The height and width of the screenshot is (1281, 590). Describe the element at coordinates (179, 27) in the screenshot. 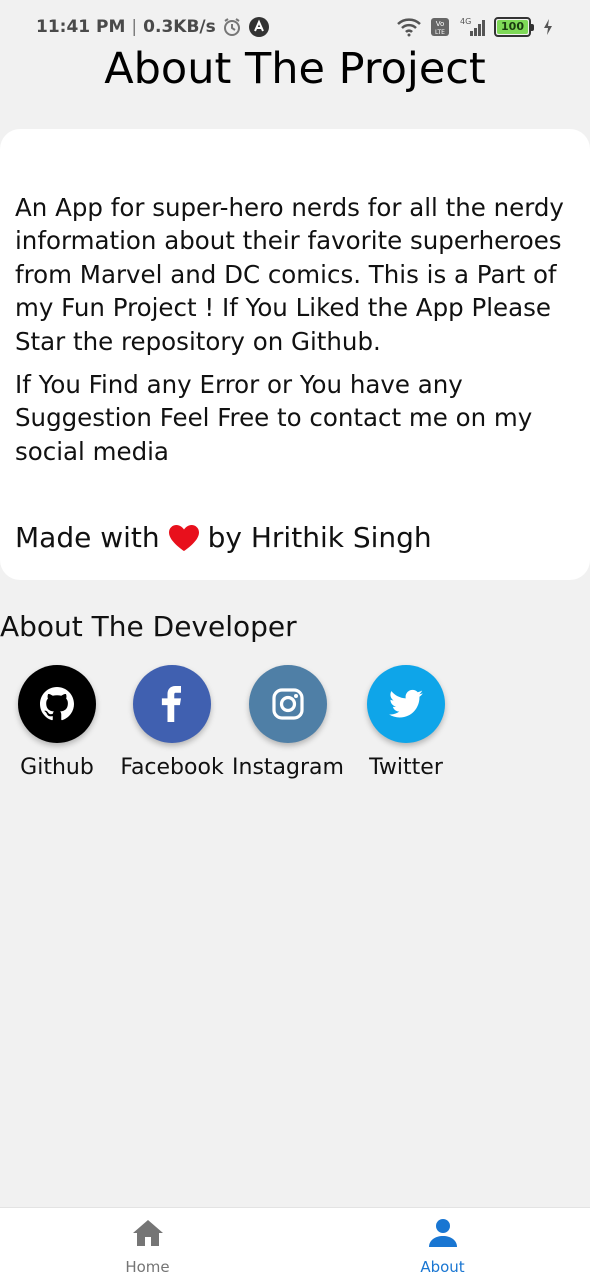

I see `network-speed: 0.3KB/s` at that location.